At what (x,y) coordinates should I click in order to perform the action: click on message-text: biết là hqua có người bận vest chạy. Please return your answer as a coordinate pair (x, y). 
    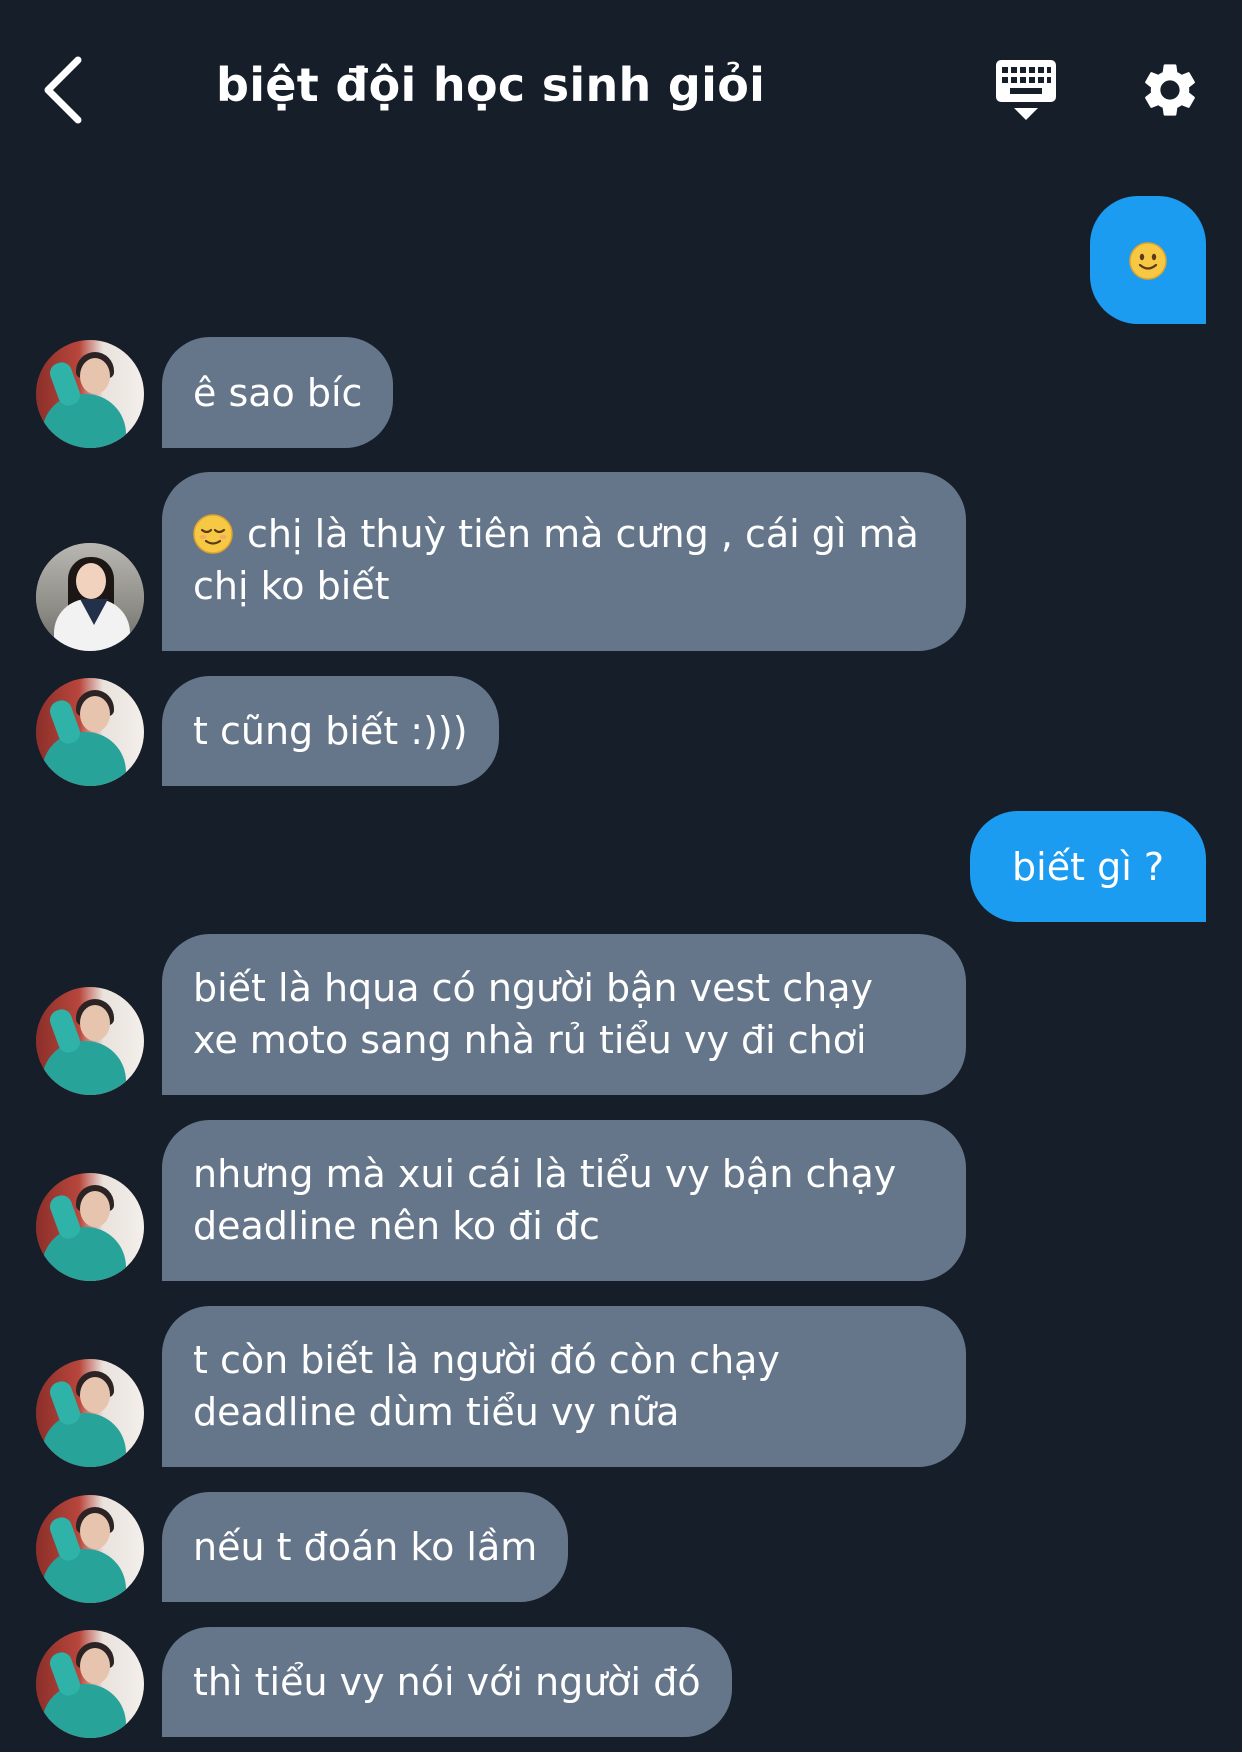
    Looking at the image, I should click on (533, 988).